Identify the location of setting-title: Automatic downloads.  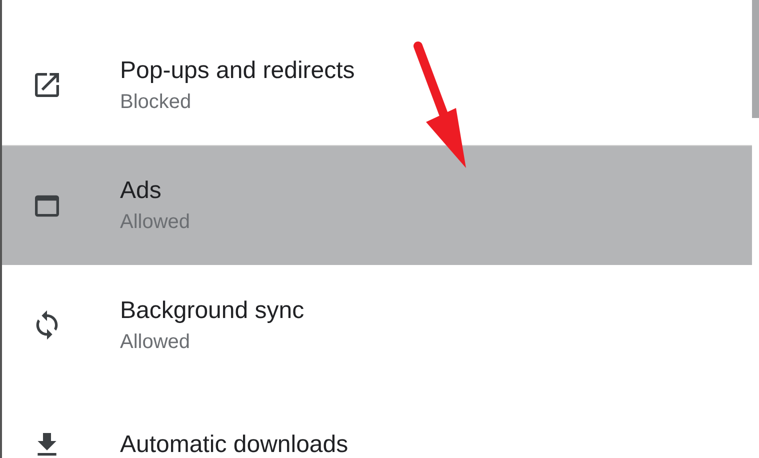
(234, 444).